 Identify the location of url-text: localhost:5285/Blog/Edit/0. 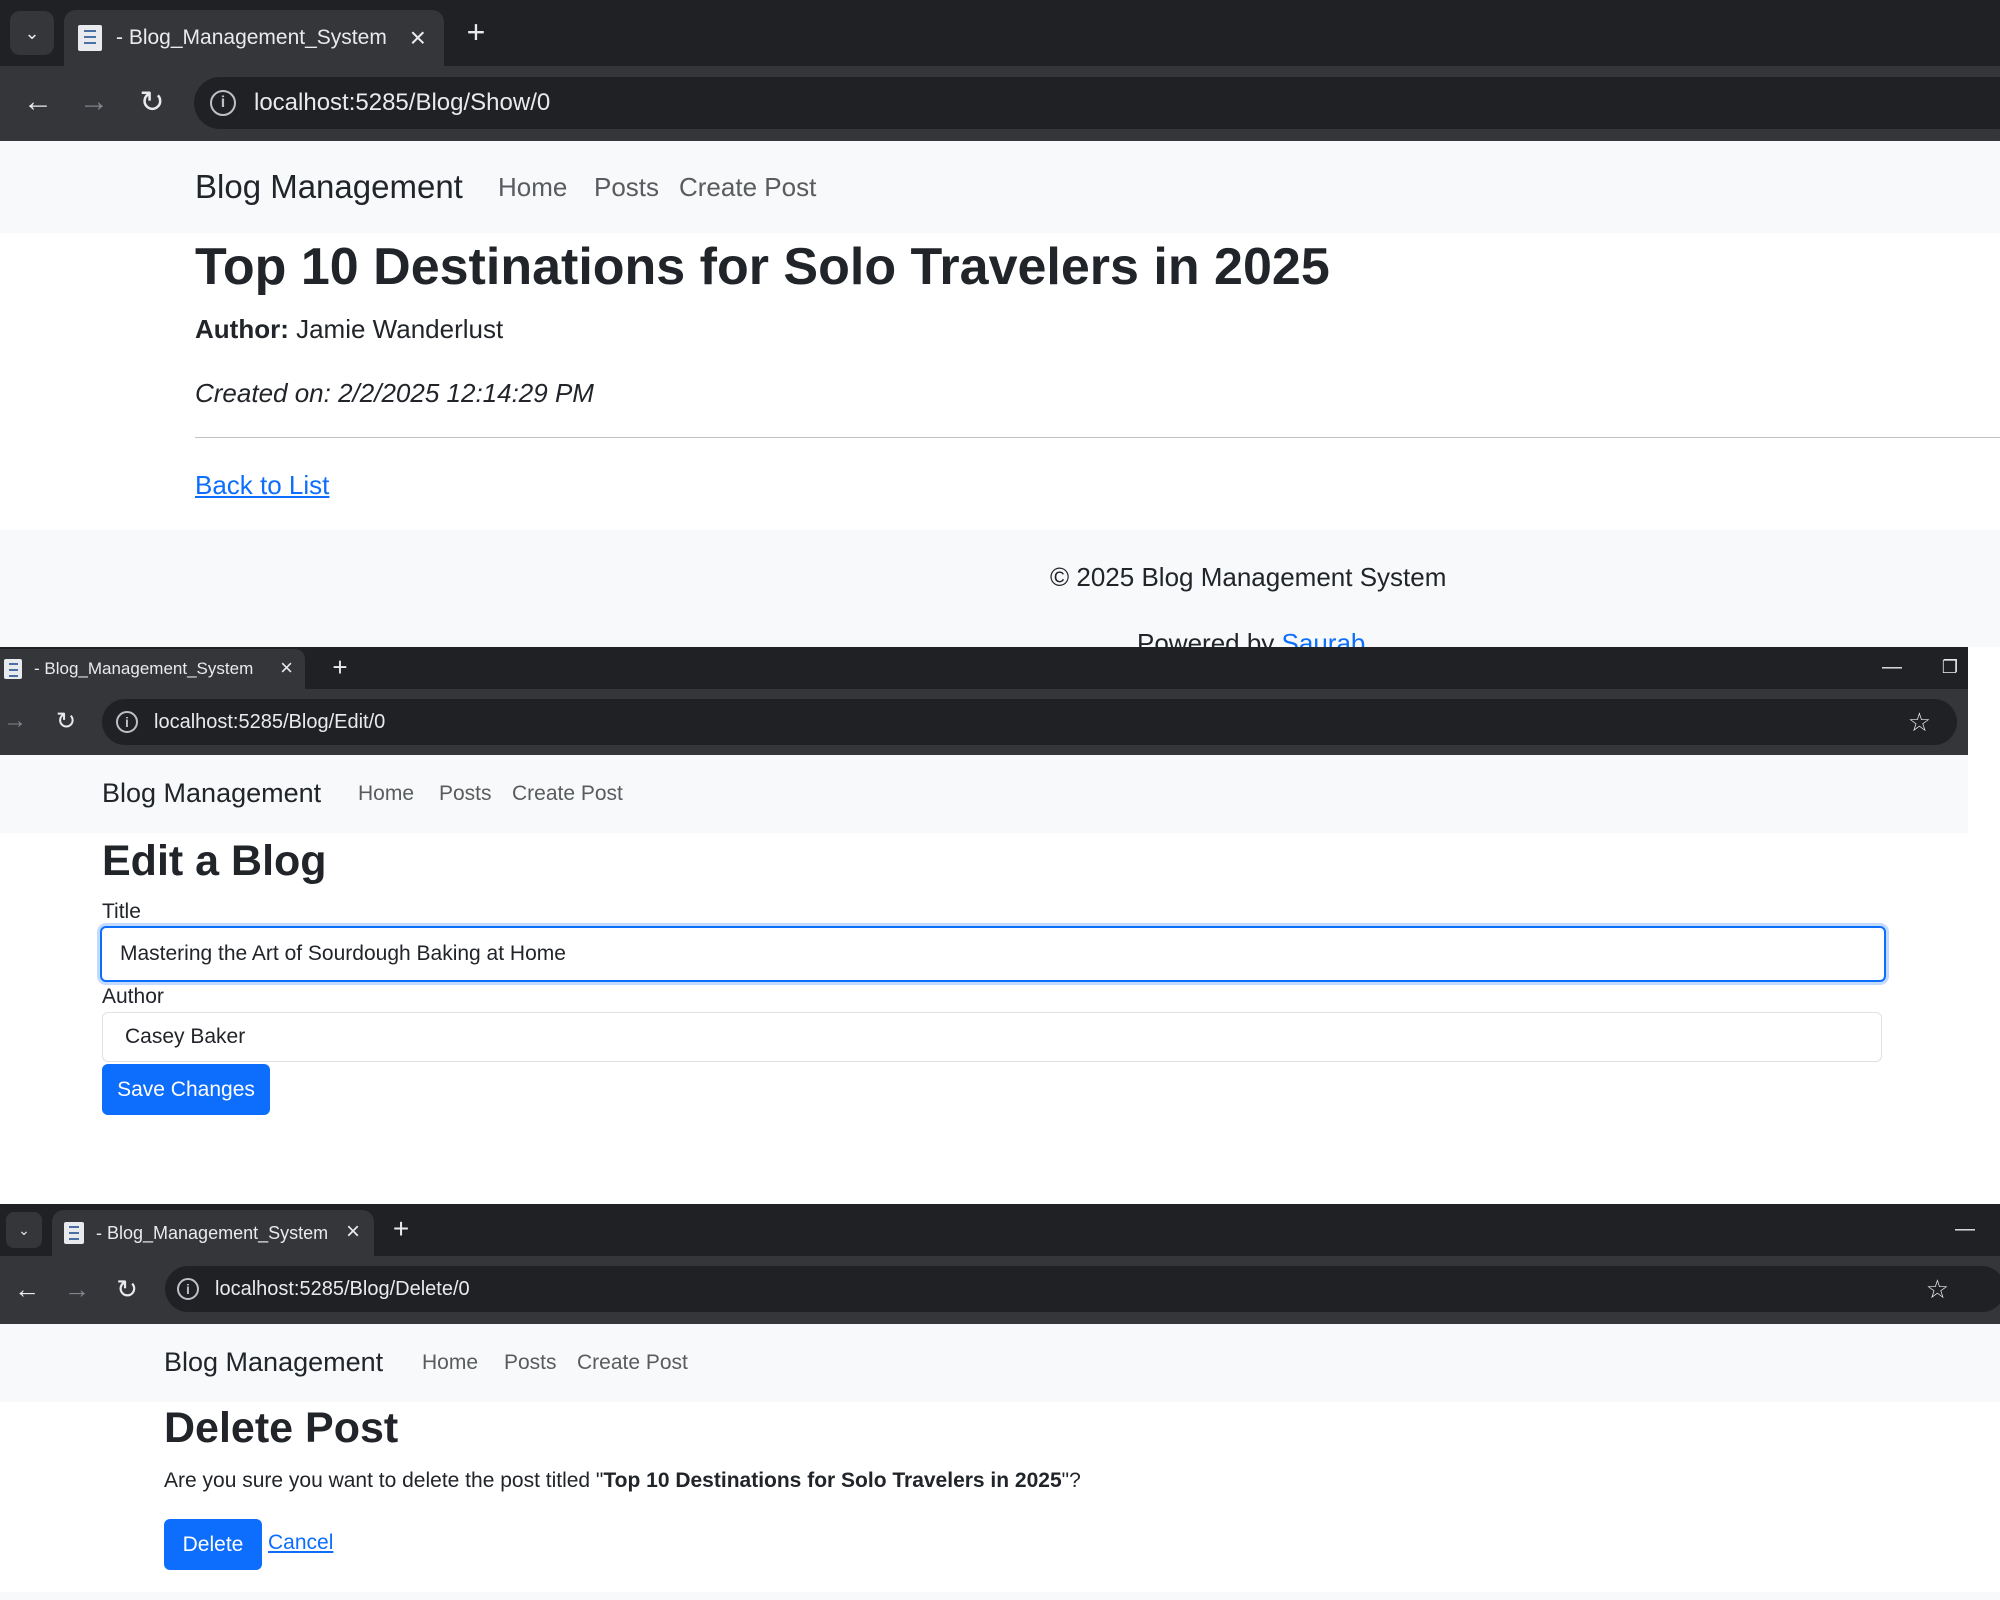
(269, 722).